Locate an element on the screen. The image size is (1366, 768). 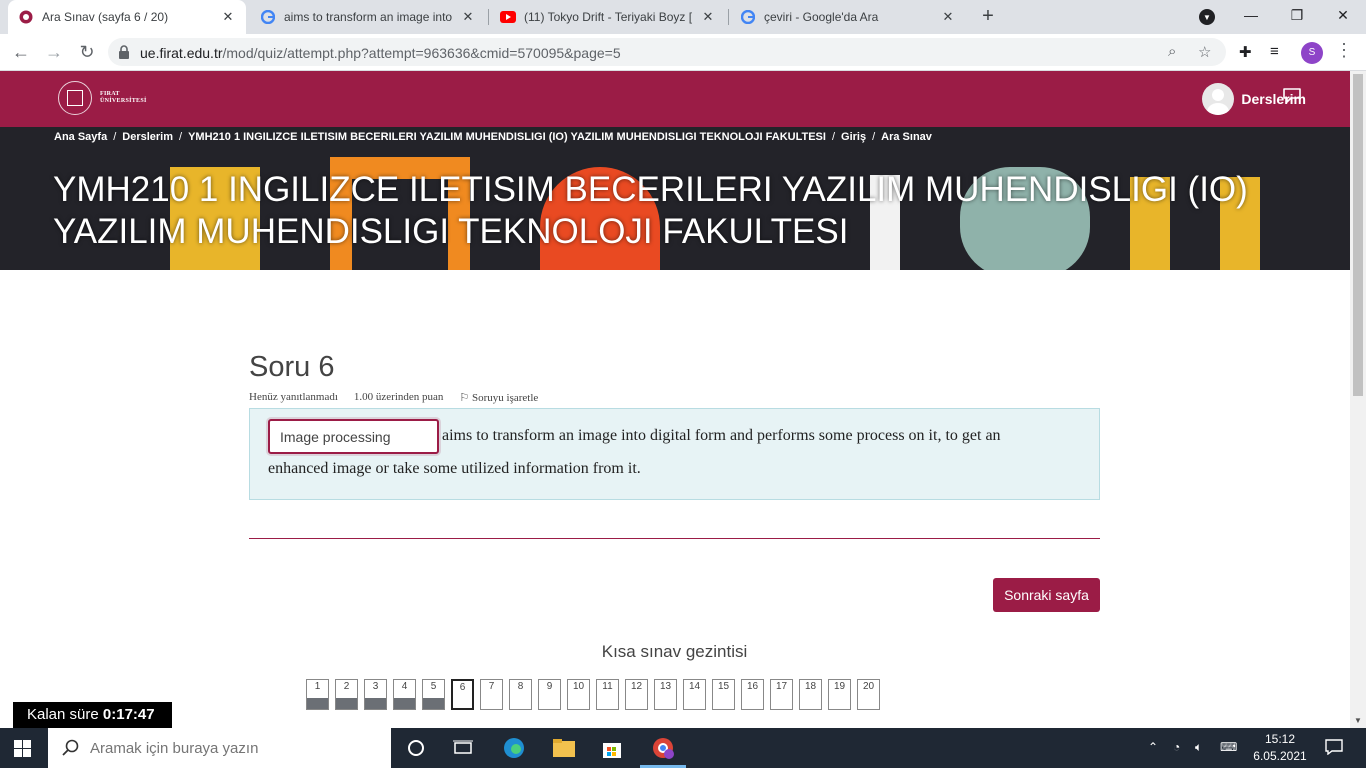
quiz-nav-button-3: 3 is located at coordinates (375, 694).